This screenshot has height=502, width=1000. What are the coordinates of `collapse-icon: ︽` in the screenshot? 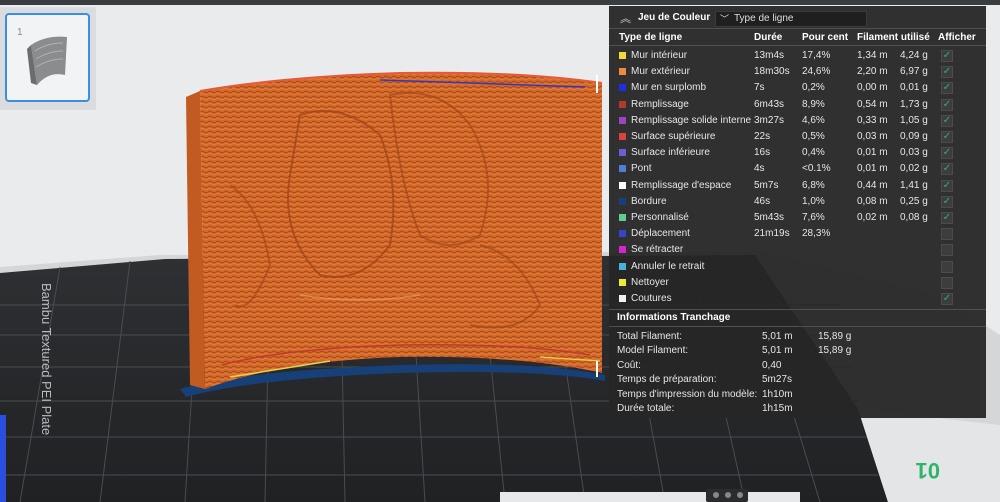 It's located at (625, 18).